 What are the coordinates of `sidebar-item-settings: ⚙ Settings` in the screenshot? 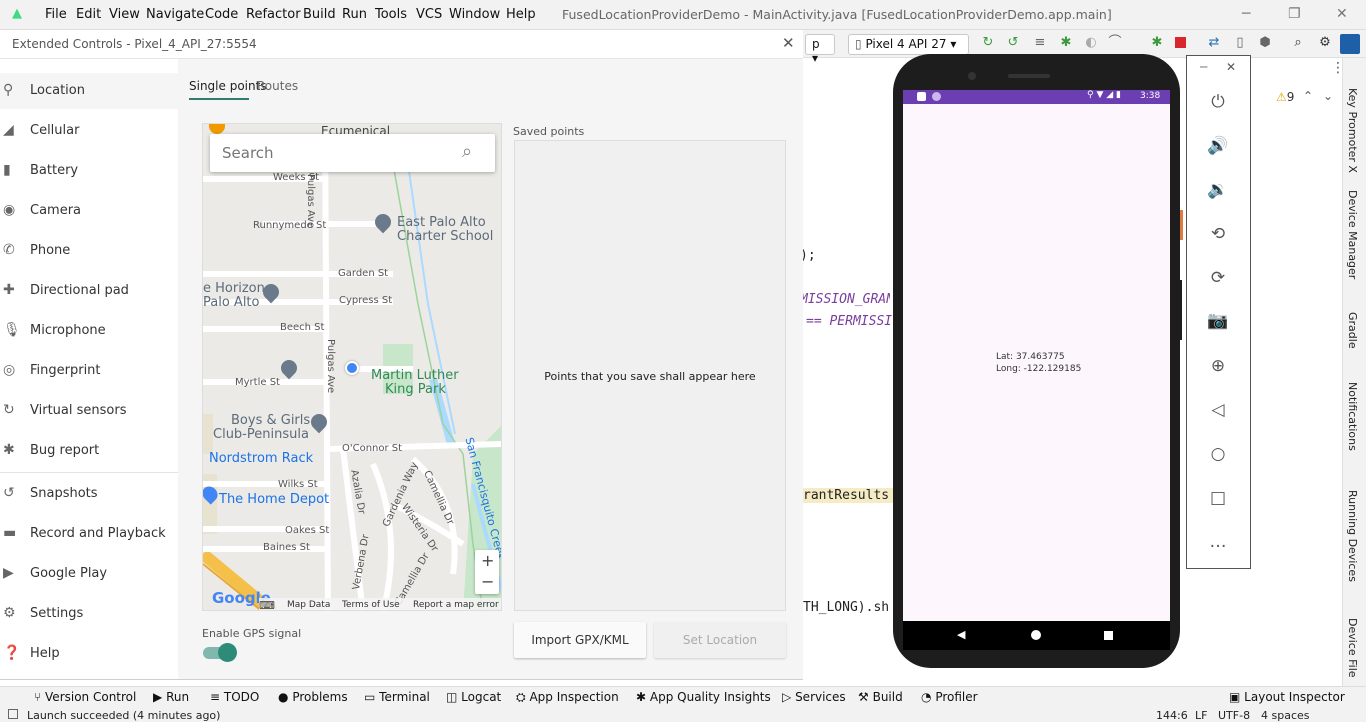 It's located at (89, 614).